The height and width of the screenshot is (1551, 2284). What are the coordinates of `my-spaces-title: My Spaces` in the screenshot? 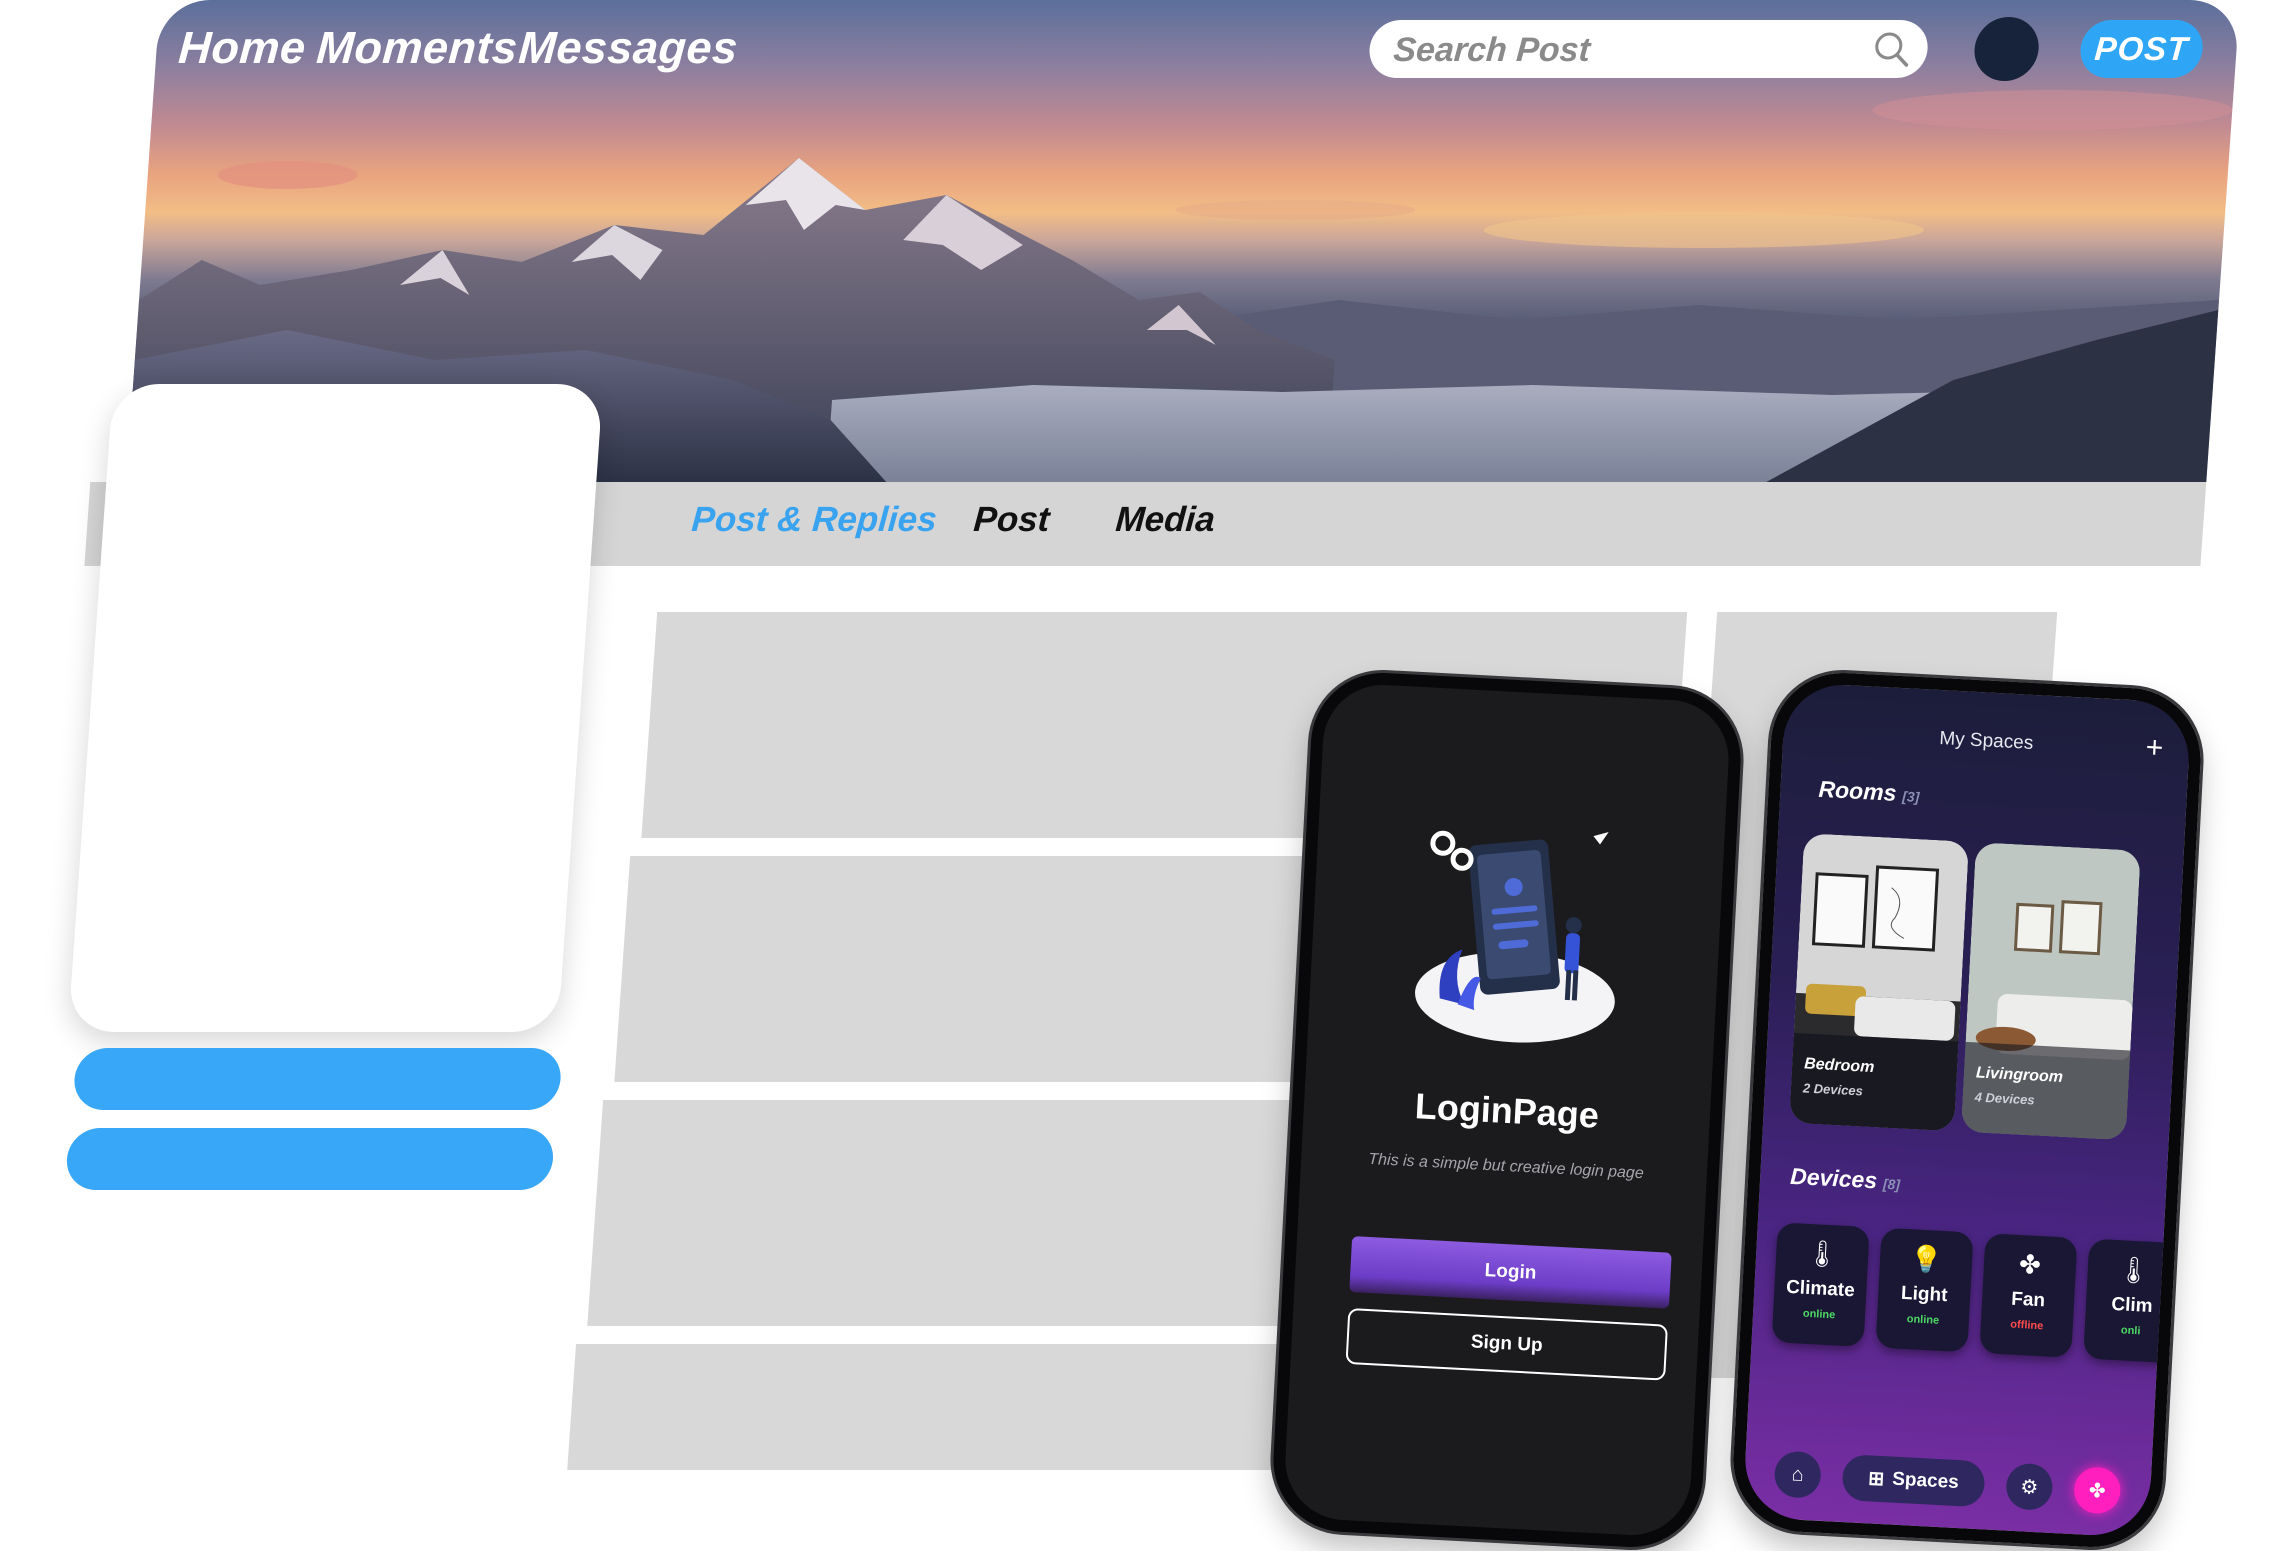 It's located at (1986, 741).